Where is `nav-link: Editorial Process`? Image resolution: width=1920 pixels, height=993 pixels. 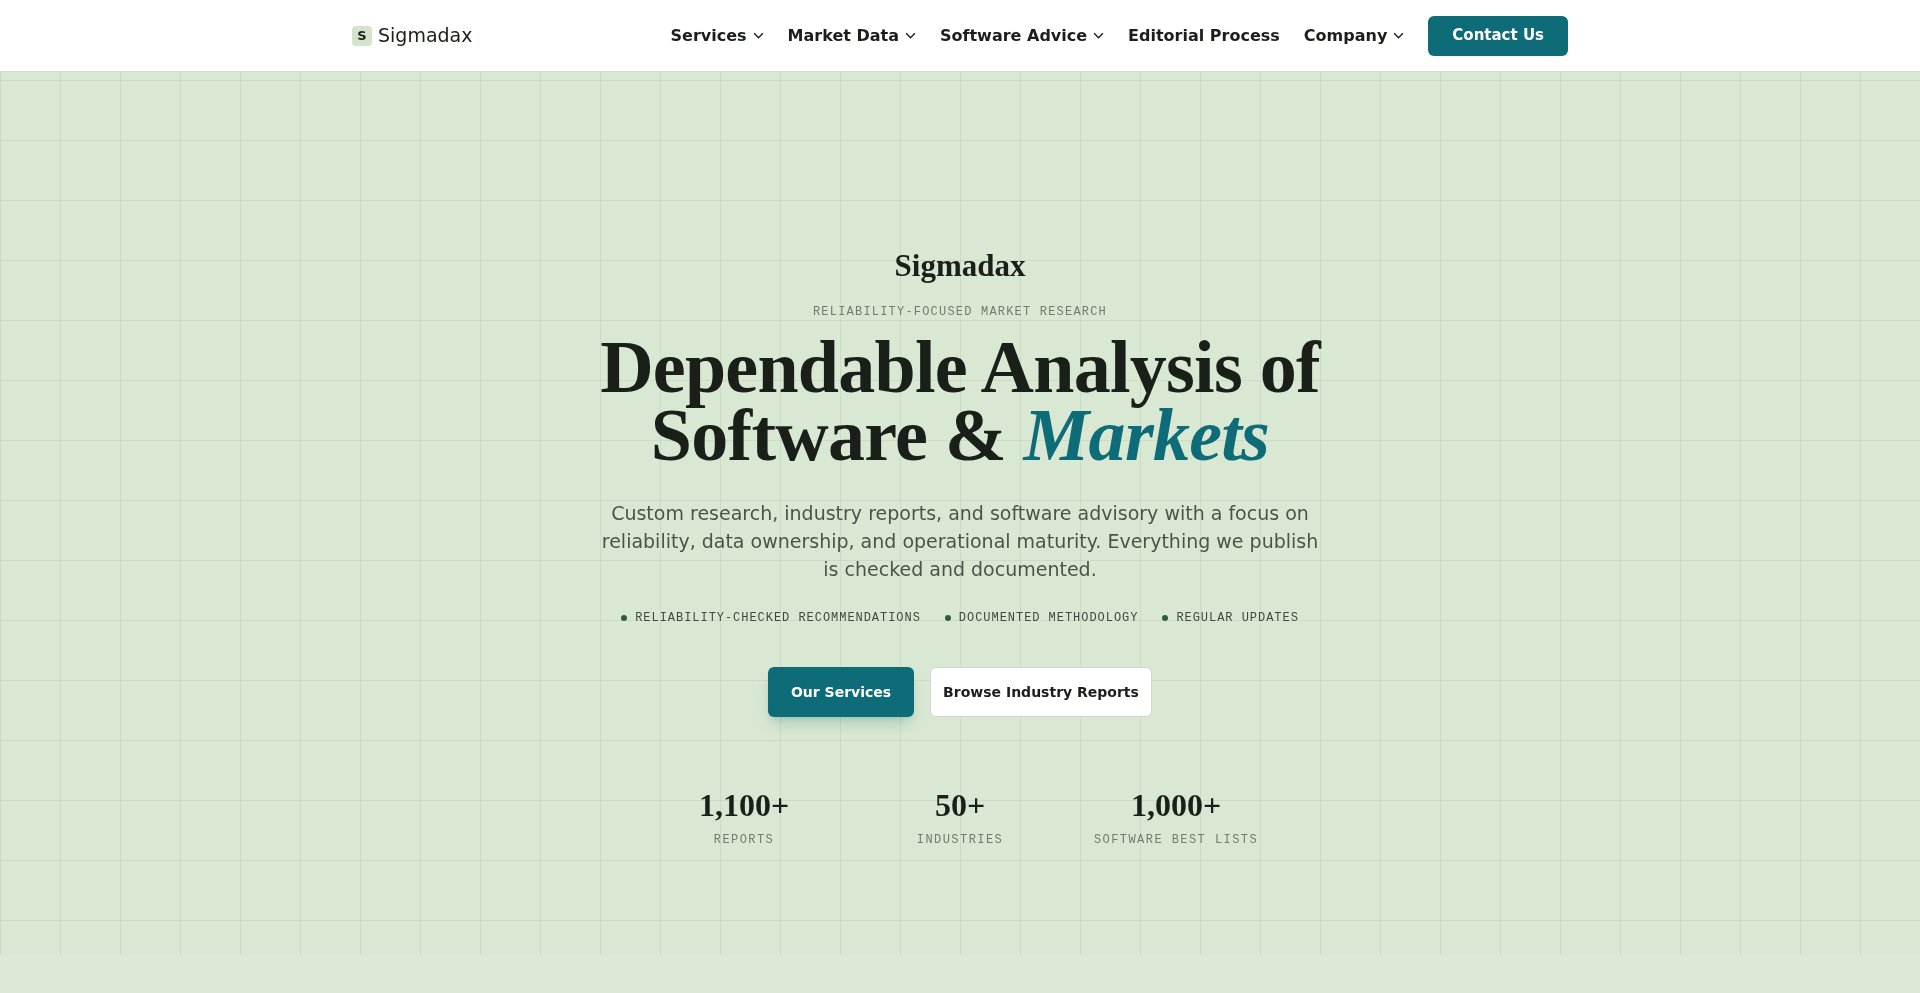 nav-link: Editorial Process is located at coordinates (1204, 35).